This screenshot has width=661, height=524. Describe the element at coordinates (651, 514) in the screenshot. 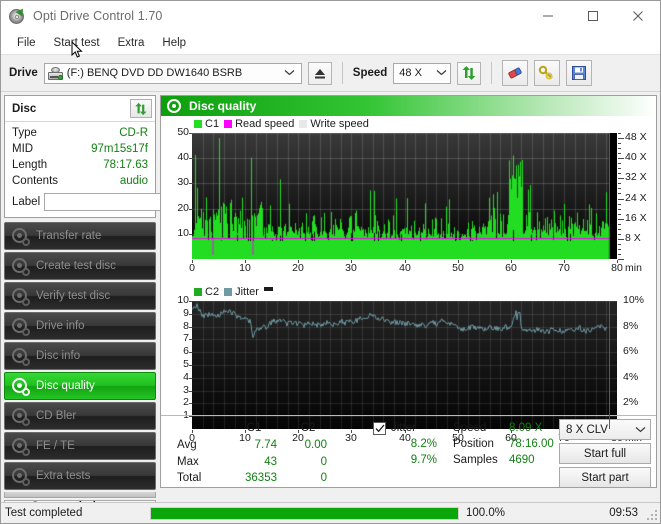

I see `resize-grip-icon` at that location.